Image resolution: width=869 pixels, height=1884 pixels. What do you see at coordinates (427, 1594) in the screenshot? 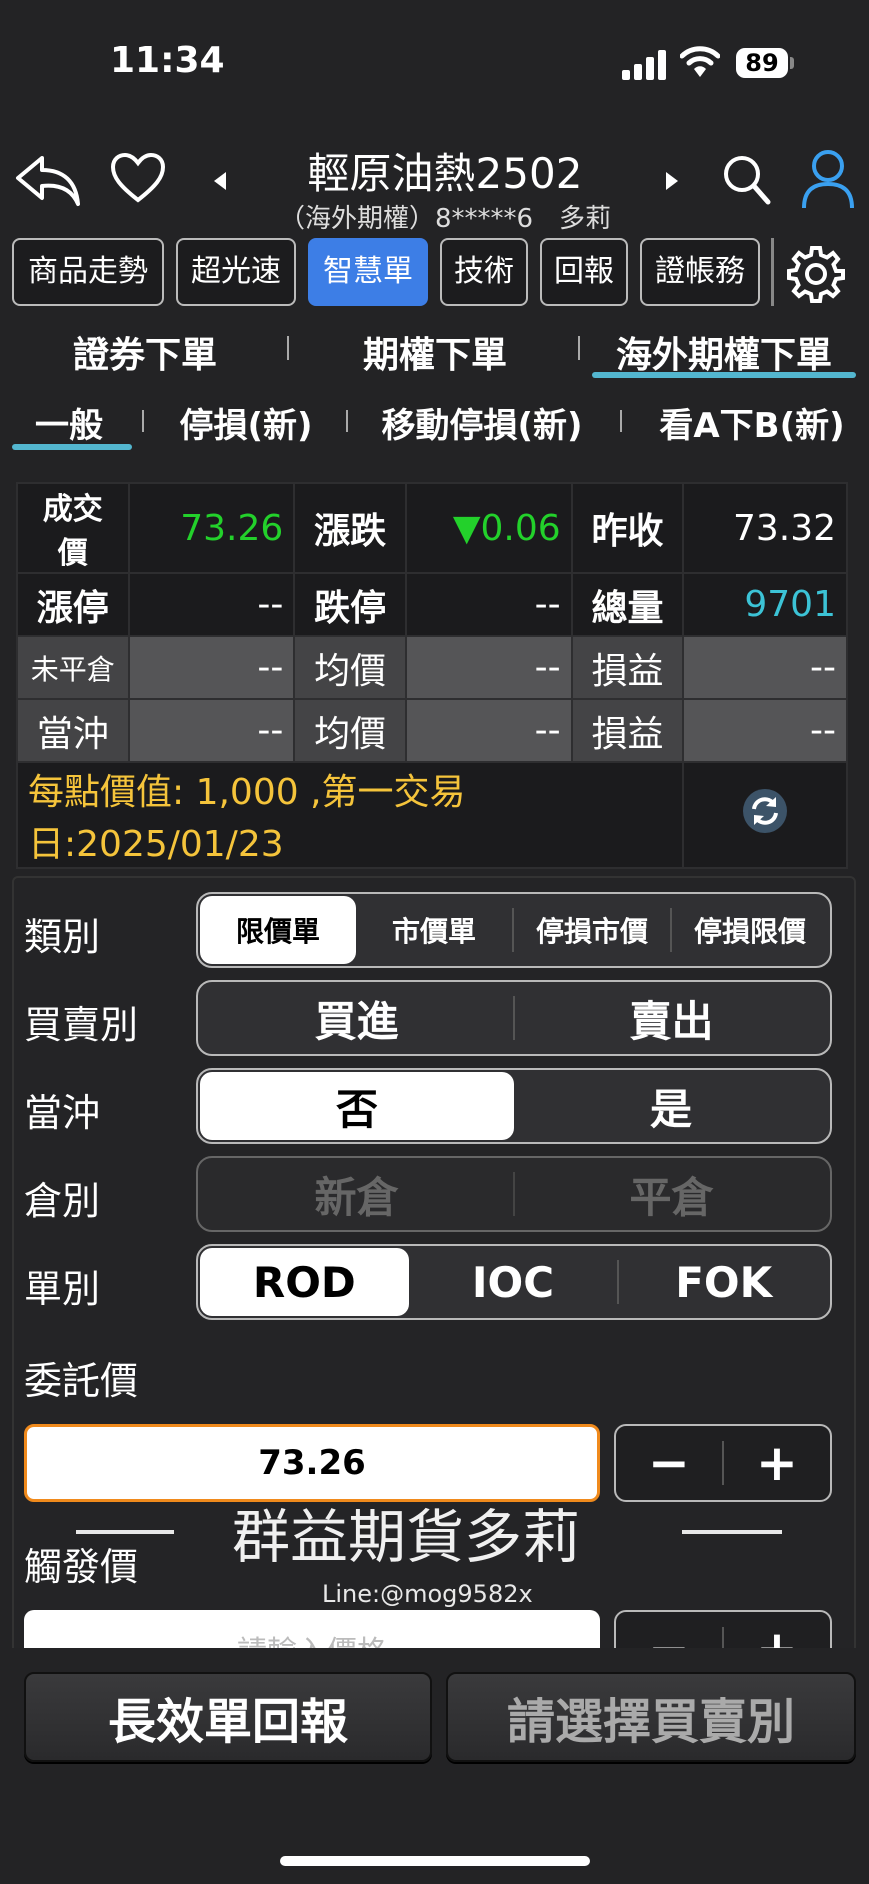
I see `watermark-line-id: Line:@mog9582x` at bounding box center [427, 1594].